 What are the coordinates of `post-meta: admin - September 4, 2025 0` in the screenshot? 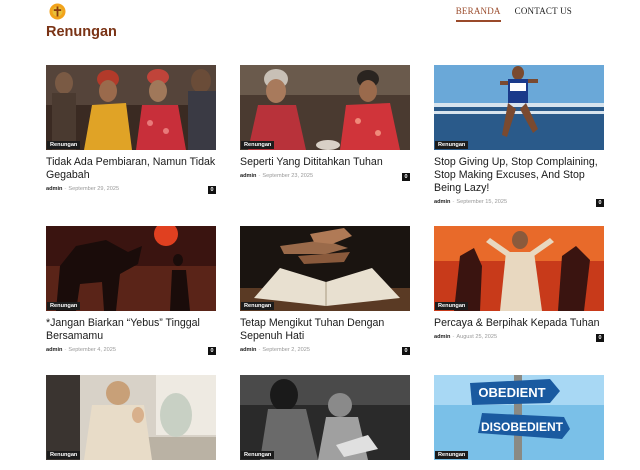 It's located at (131, 351).